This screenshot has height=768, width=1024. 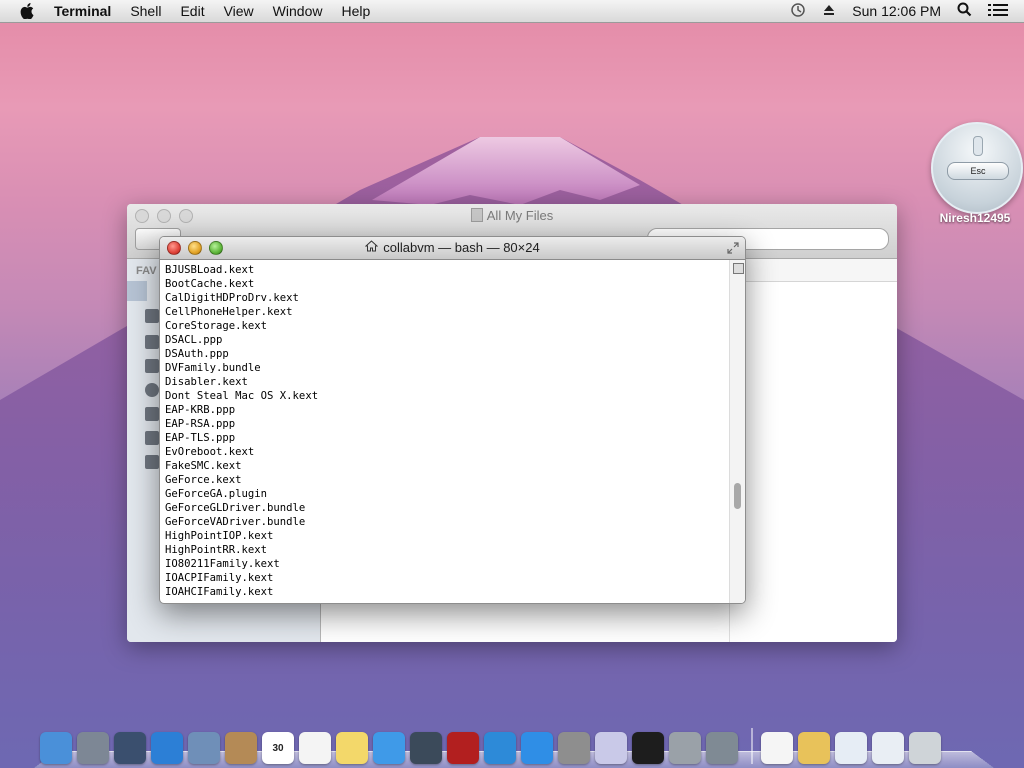 I want to click on music-icon, so click(x=152, y=438).